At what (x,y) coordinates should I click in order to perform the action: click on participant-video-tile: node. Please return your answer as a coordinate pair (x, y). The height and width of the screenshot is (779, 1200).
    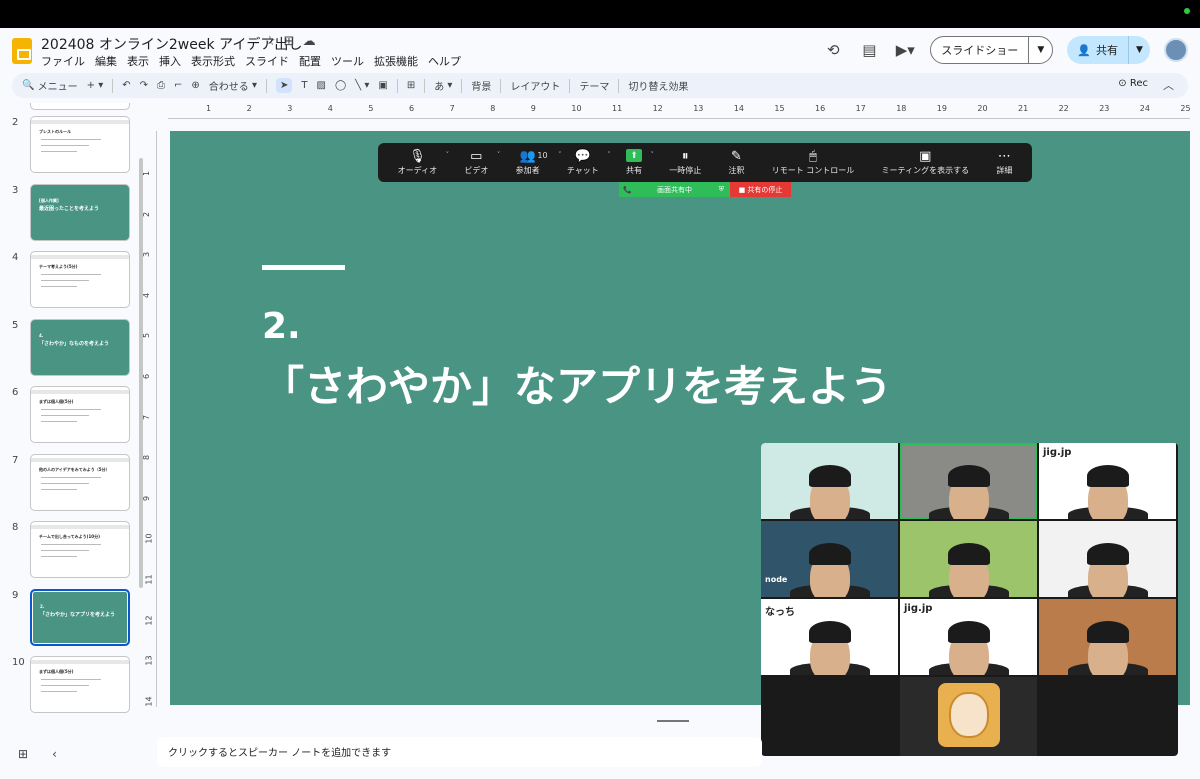
    Looking at the image, I should click on (829, 559).